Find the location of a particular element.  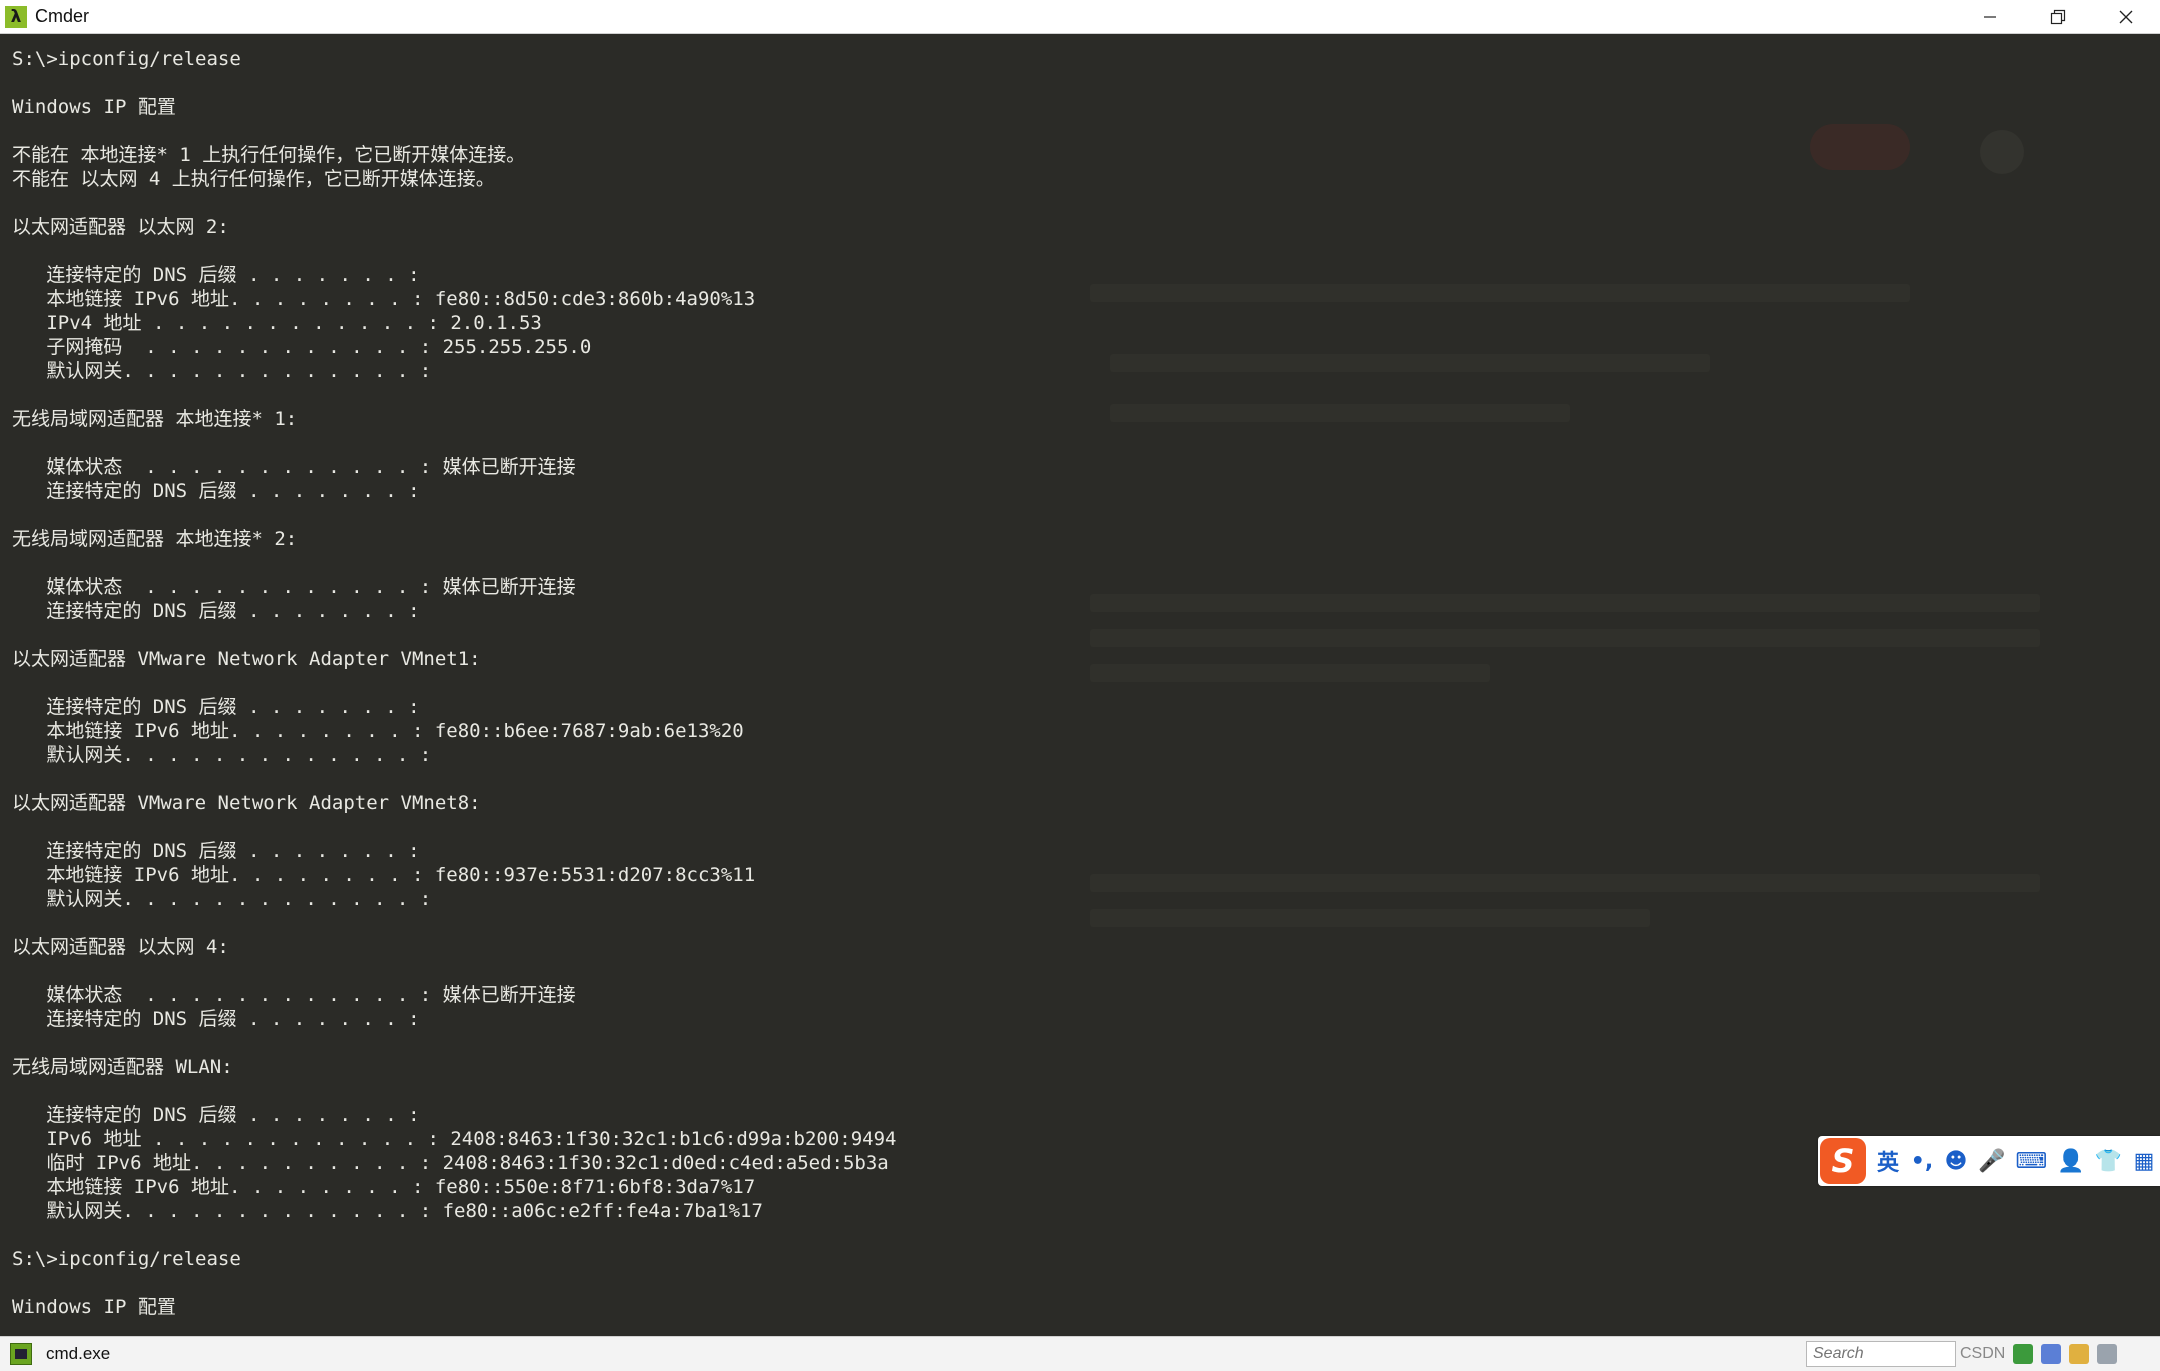

tray-ime-icon is located at coordinates (2051, 1354).